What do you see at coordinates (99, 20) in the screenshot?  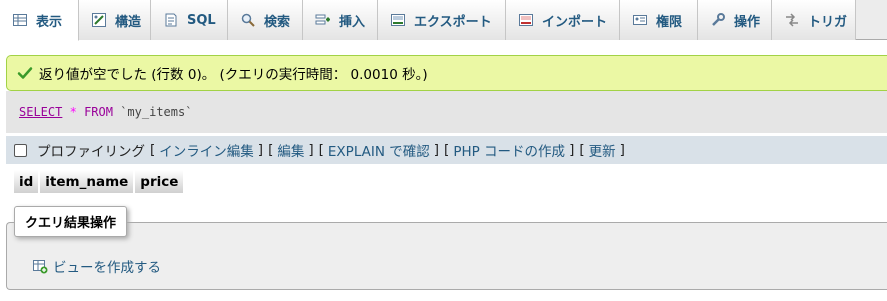 I see `structure-icon` at bounding box center [99, 20].